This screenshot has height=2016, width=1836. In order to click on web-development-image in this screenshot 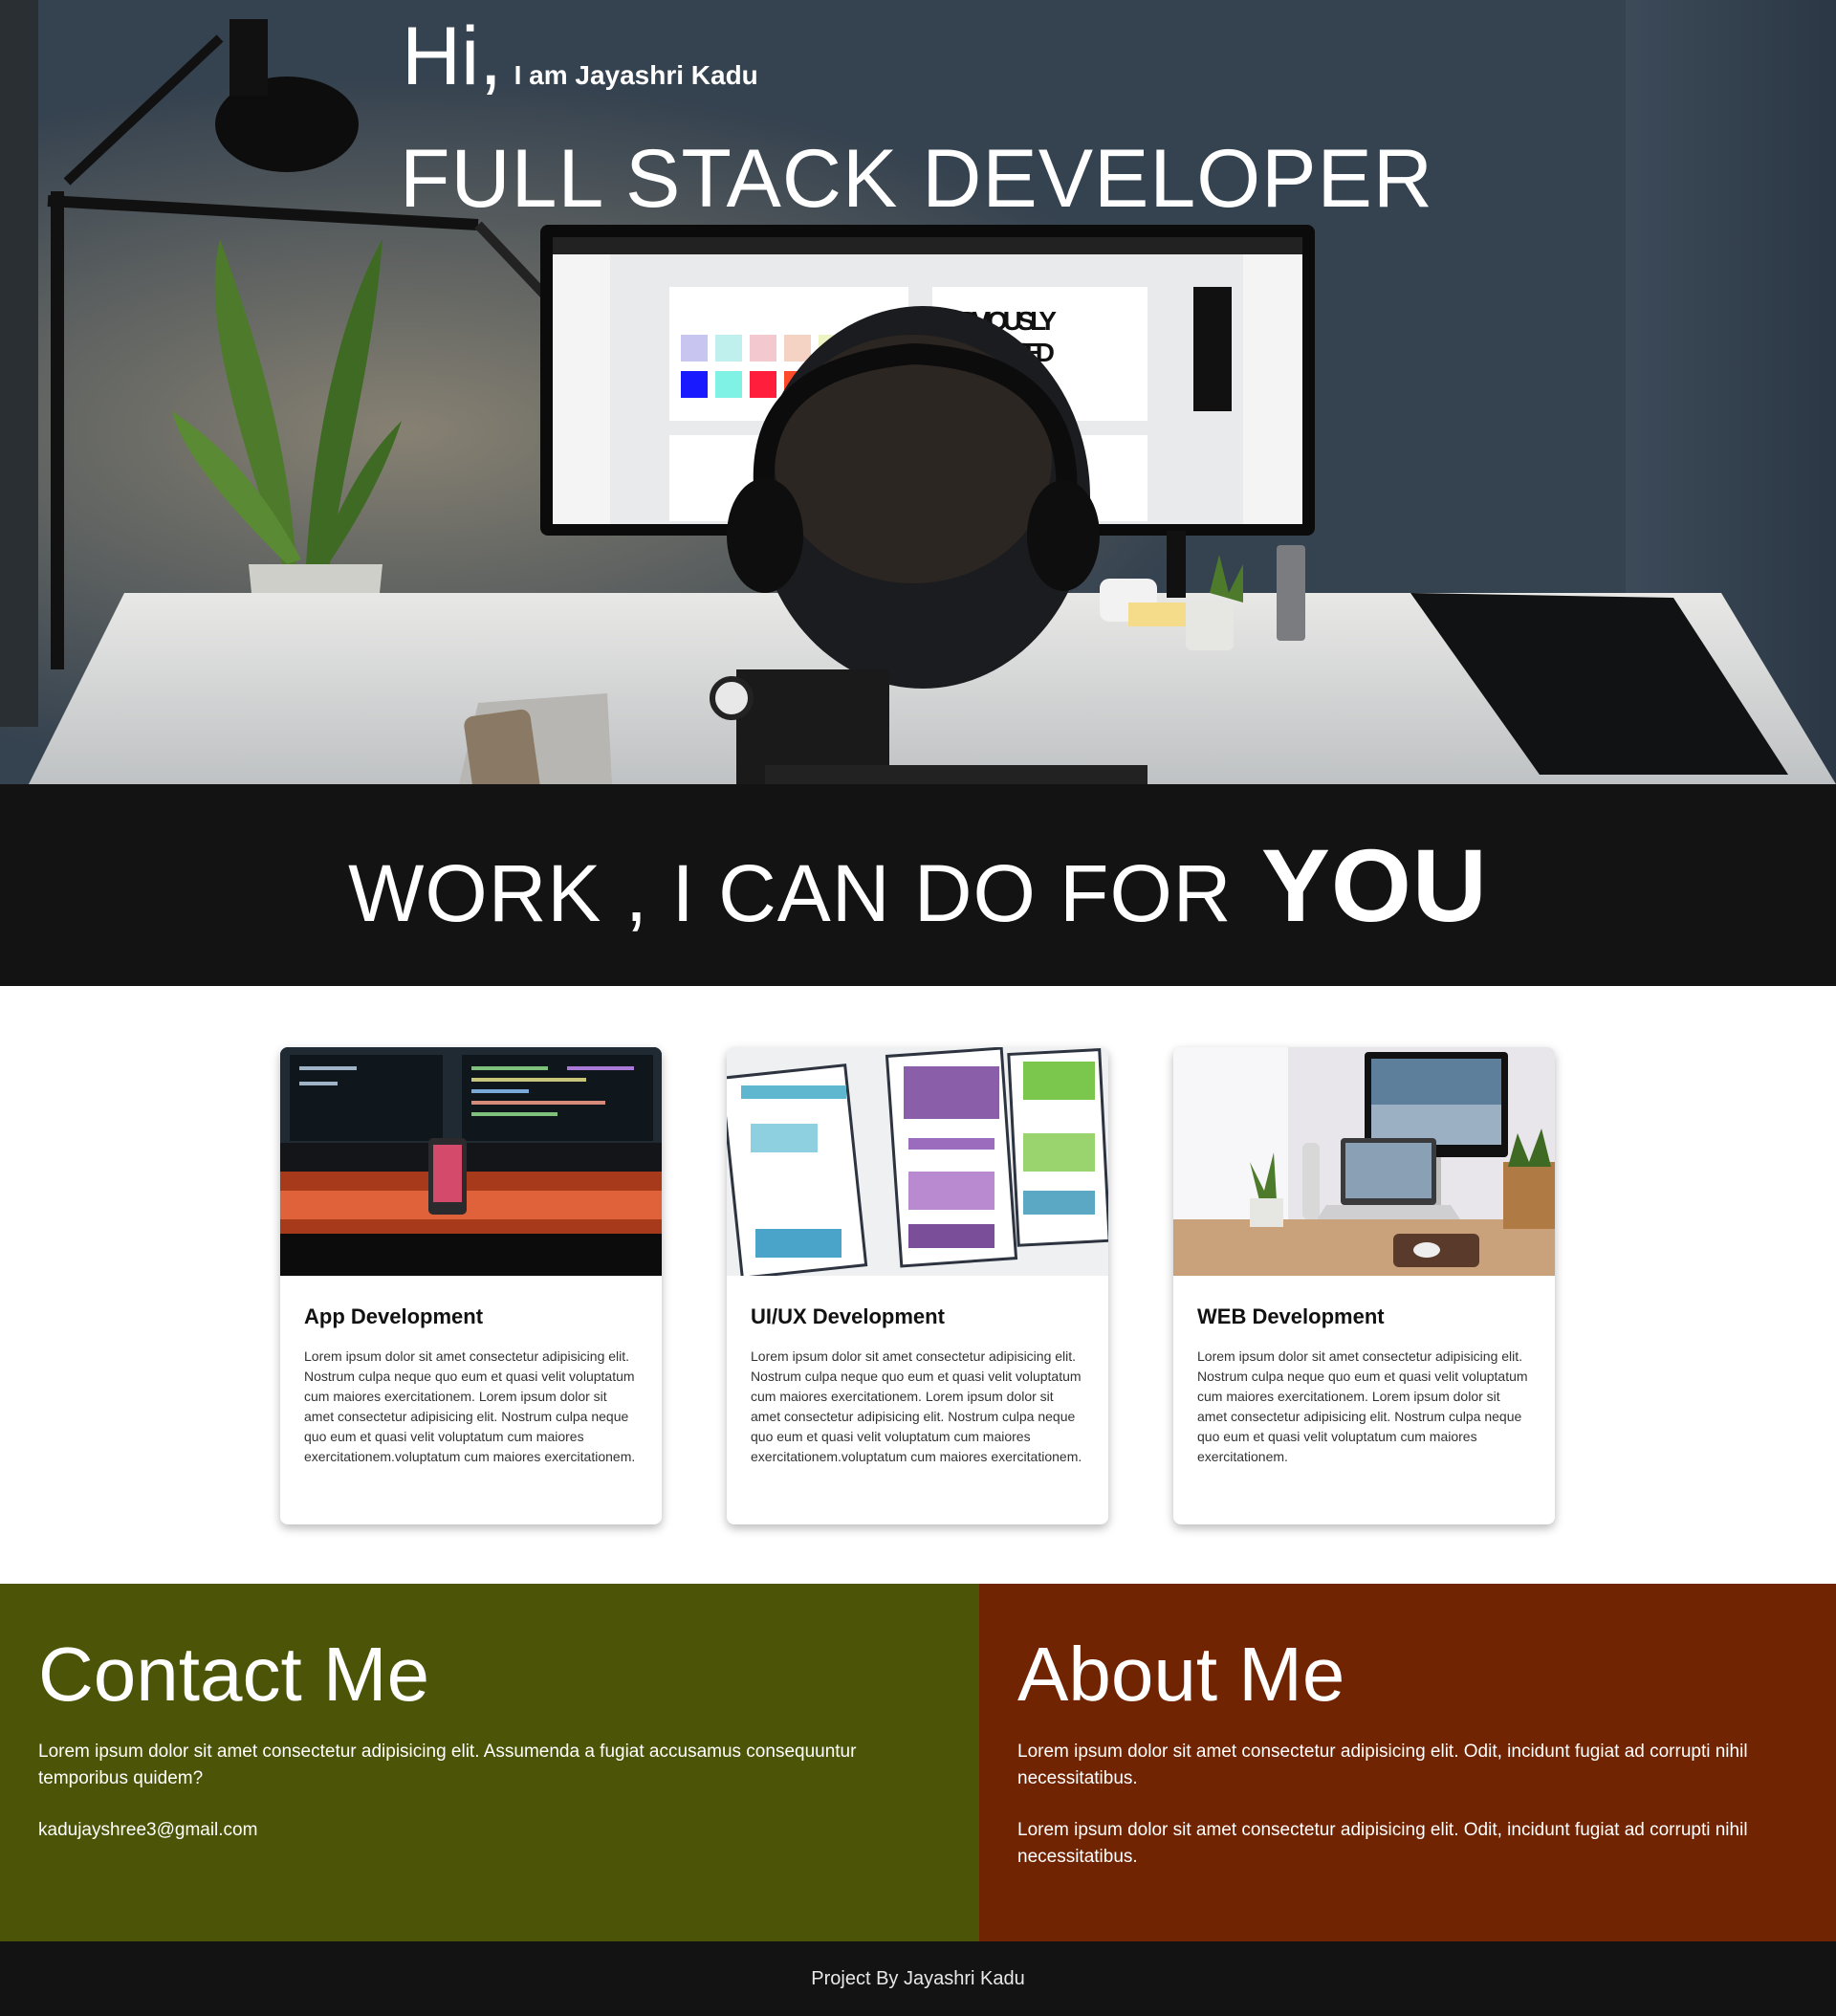, I will do `click(1364, 1161)`.